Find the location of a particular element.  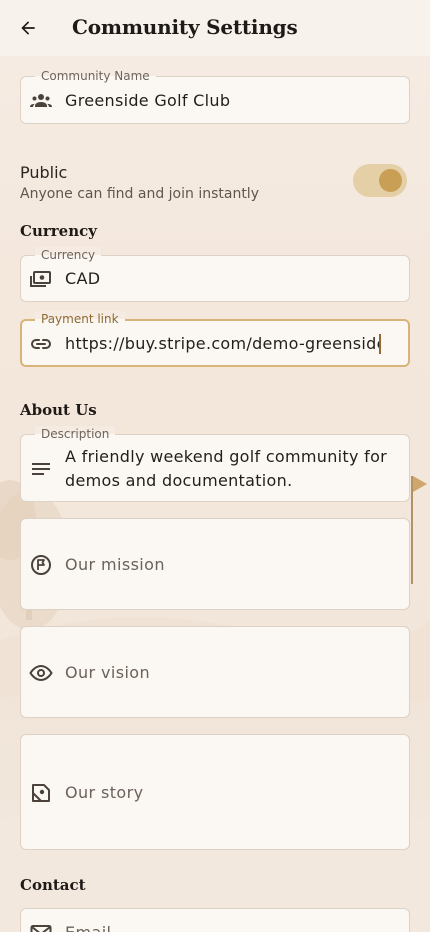

vision-field: Our vision is located at coordinates (215, 672).